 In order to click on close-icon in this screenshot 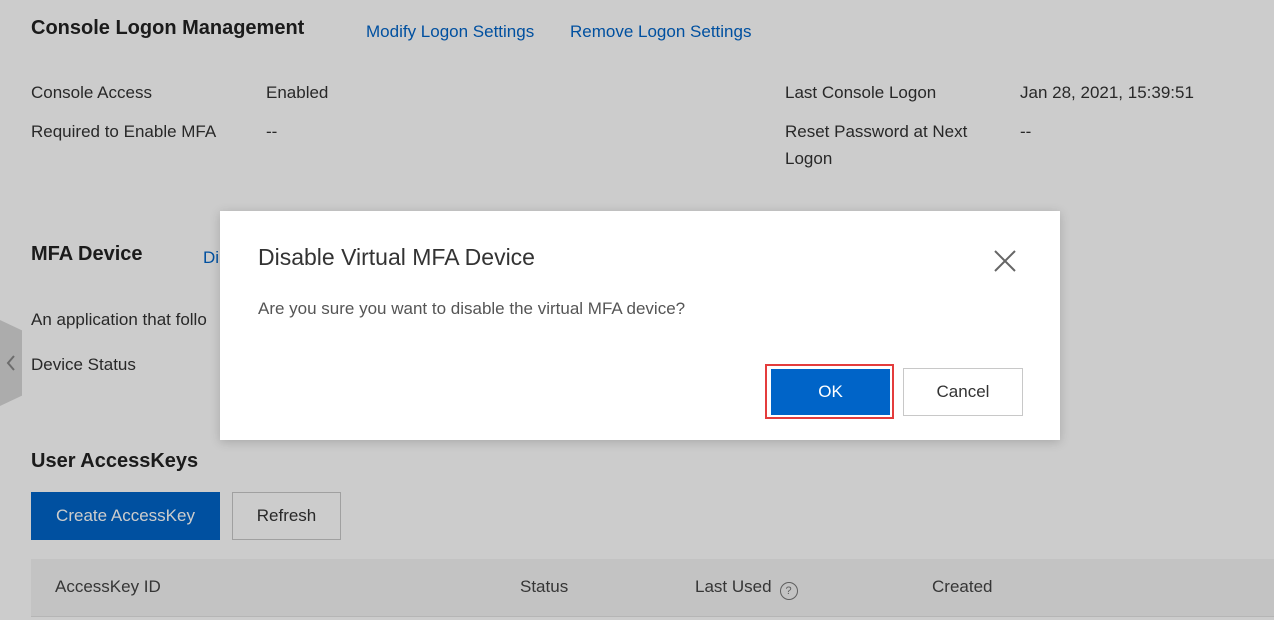, I will do `click(1005, 261)`.